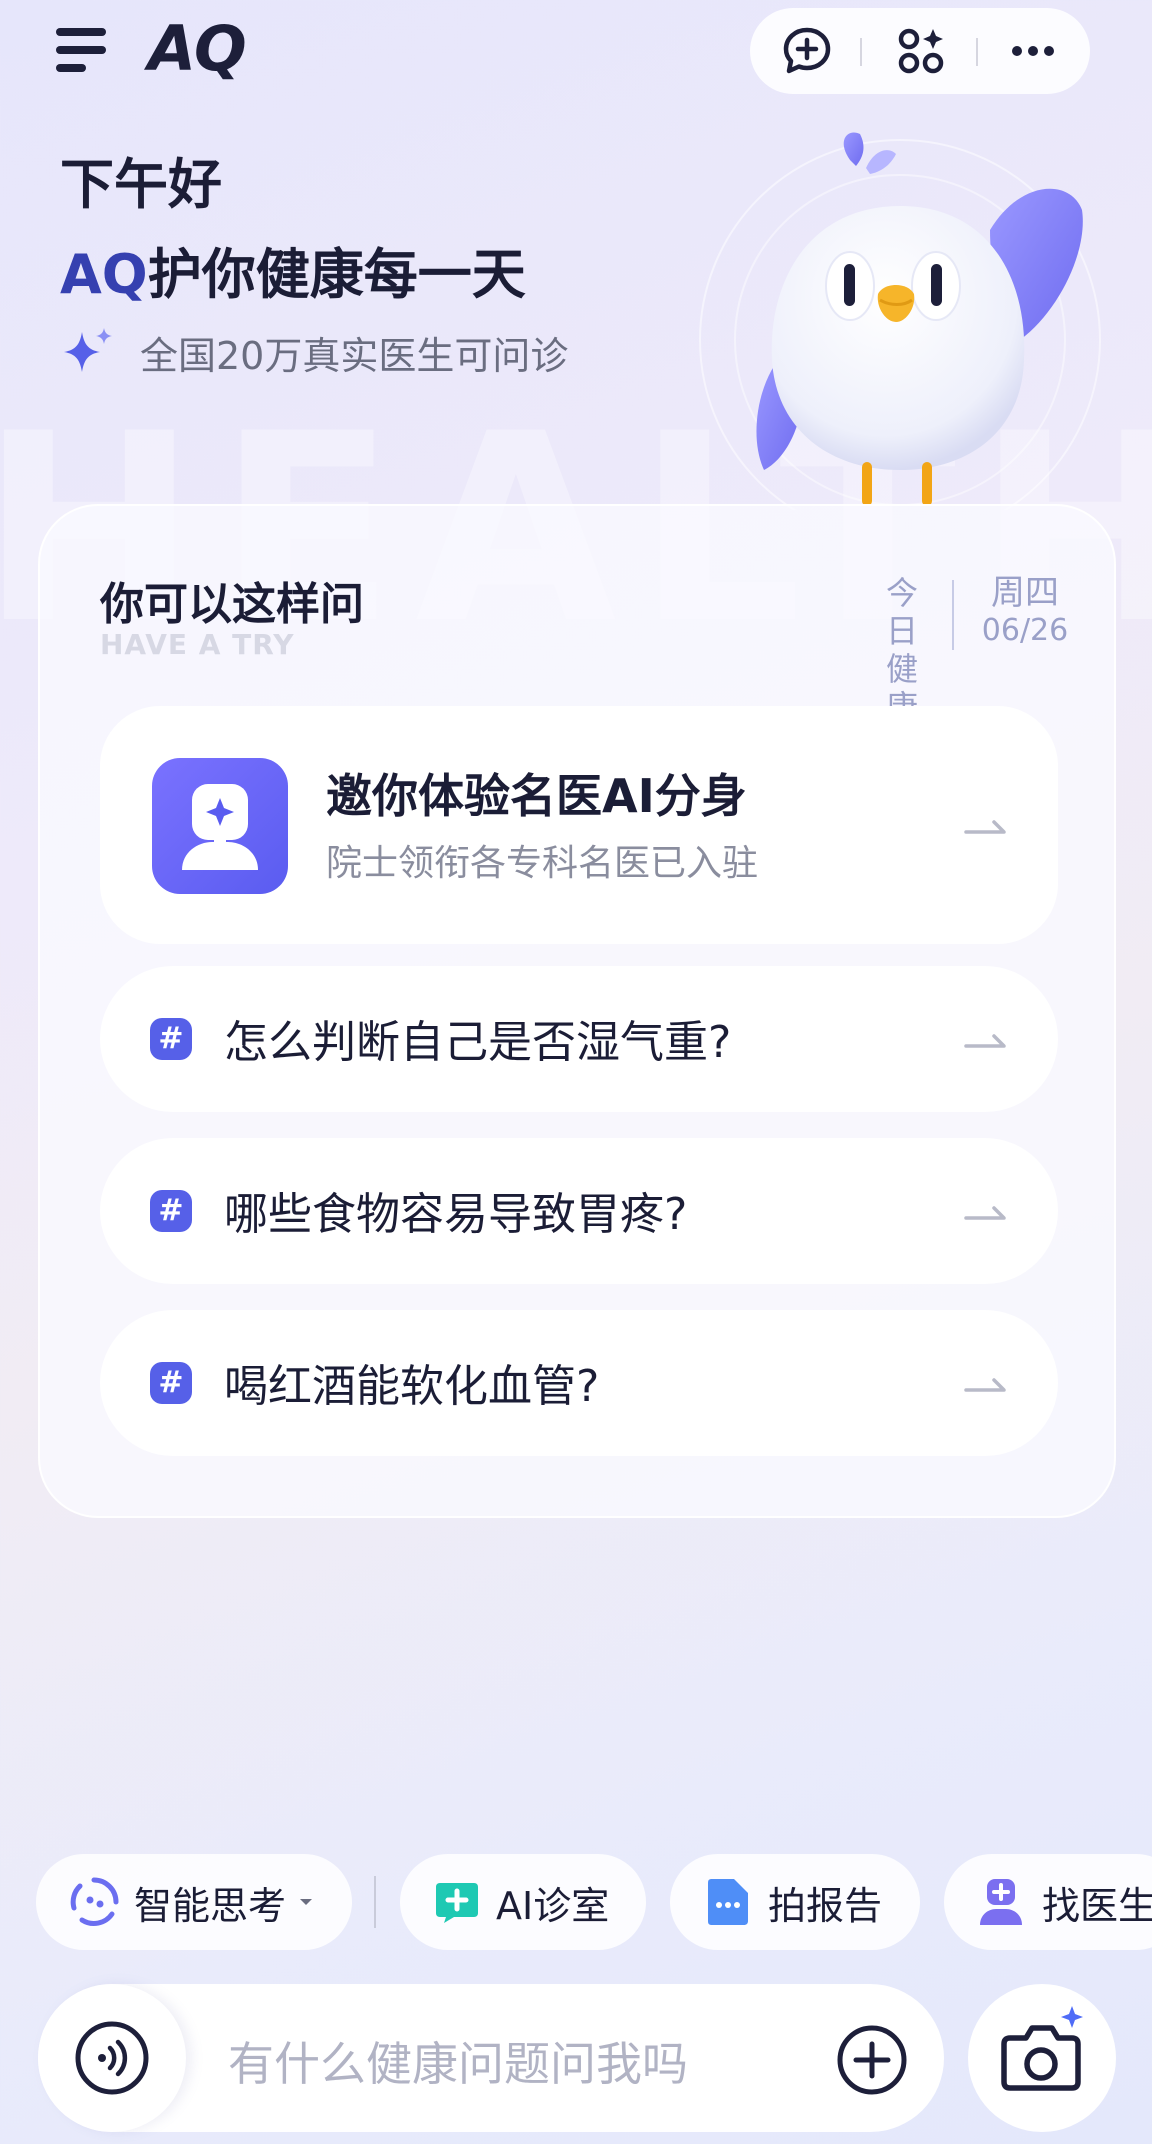  What do you see at coordinates (141, 184) in the screenshot?
I see `greeting-title: 下午好` at bounding box center [141, 184].